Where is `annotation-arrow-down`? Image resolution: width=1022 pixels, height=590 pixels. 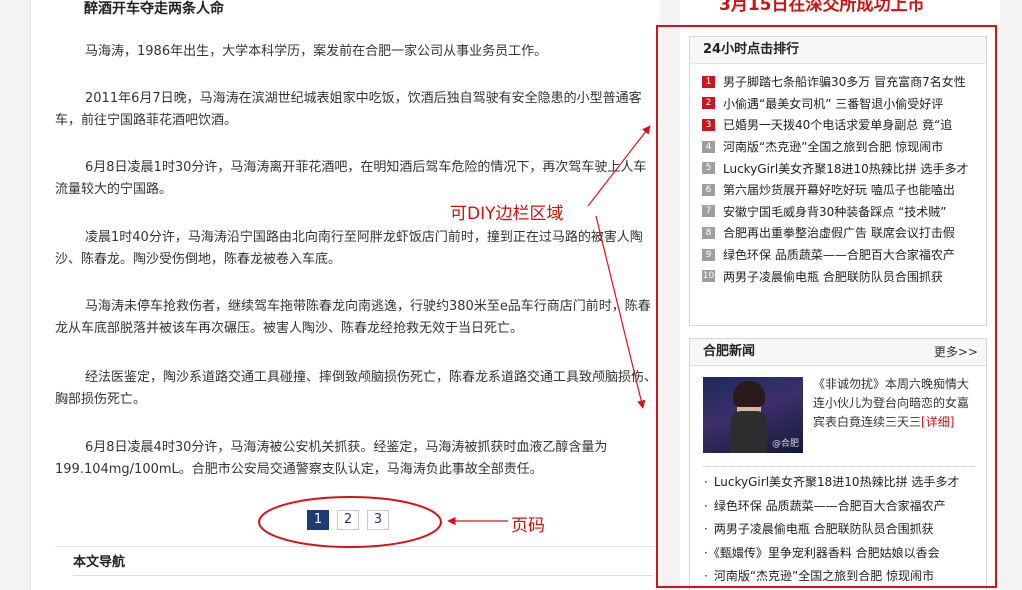
annotation-arrow-down is located at coordinates (620, 312).